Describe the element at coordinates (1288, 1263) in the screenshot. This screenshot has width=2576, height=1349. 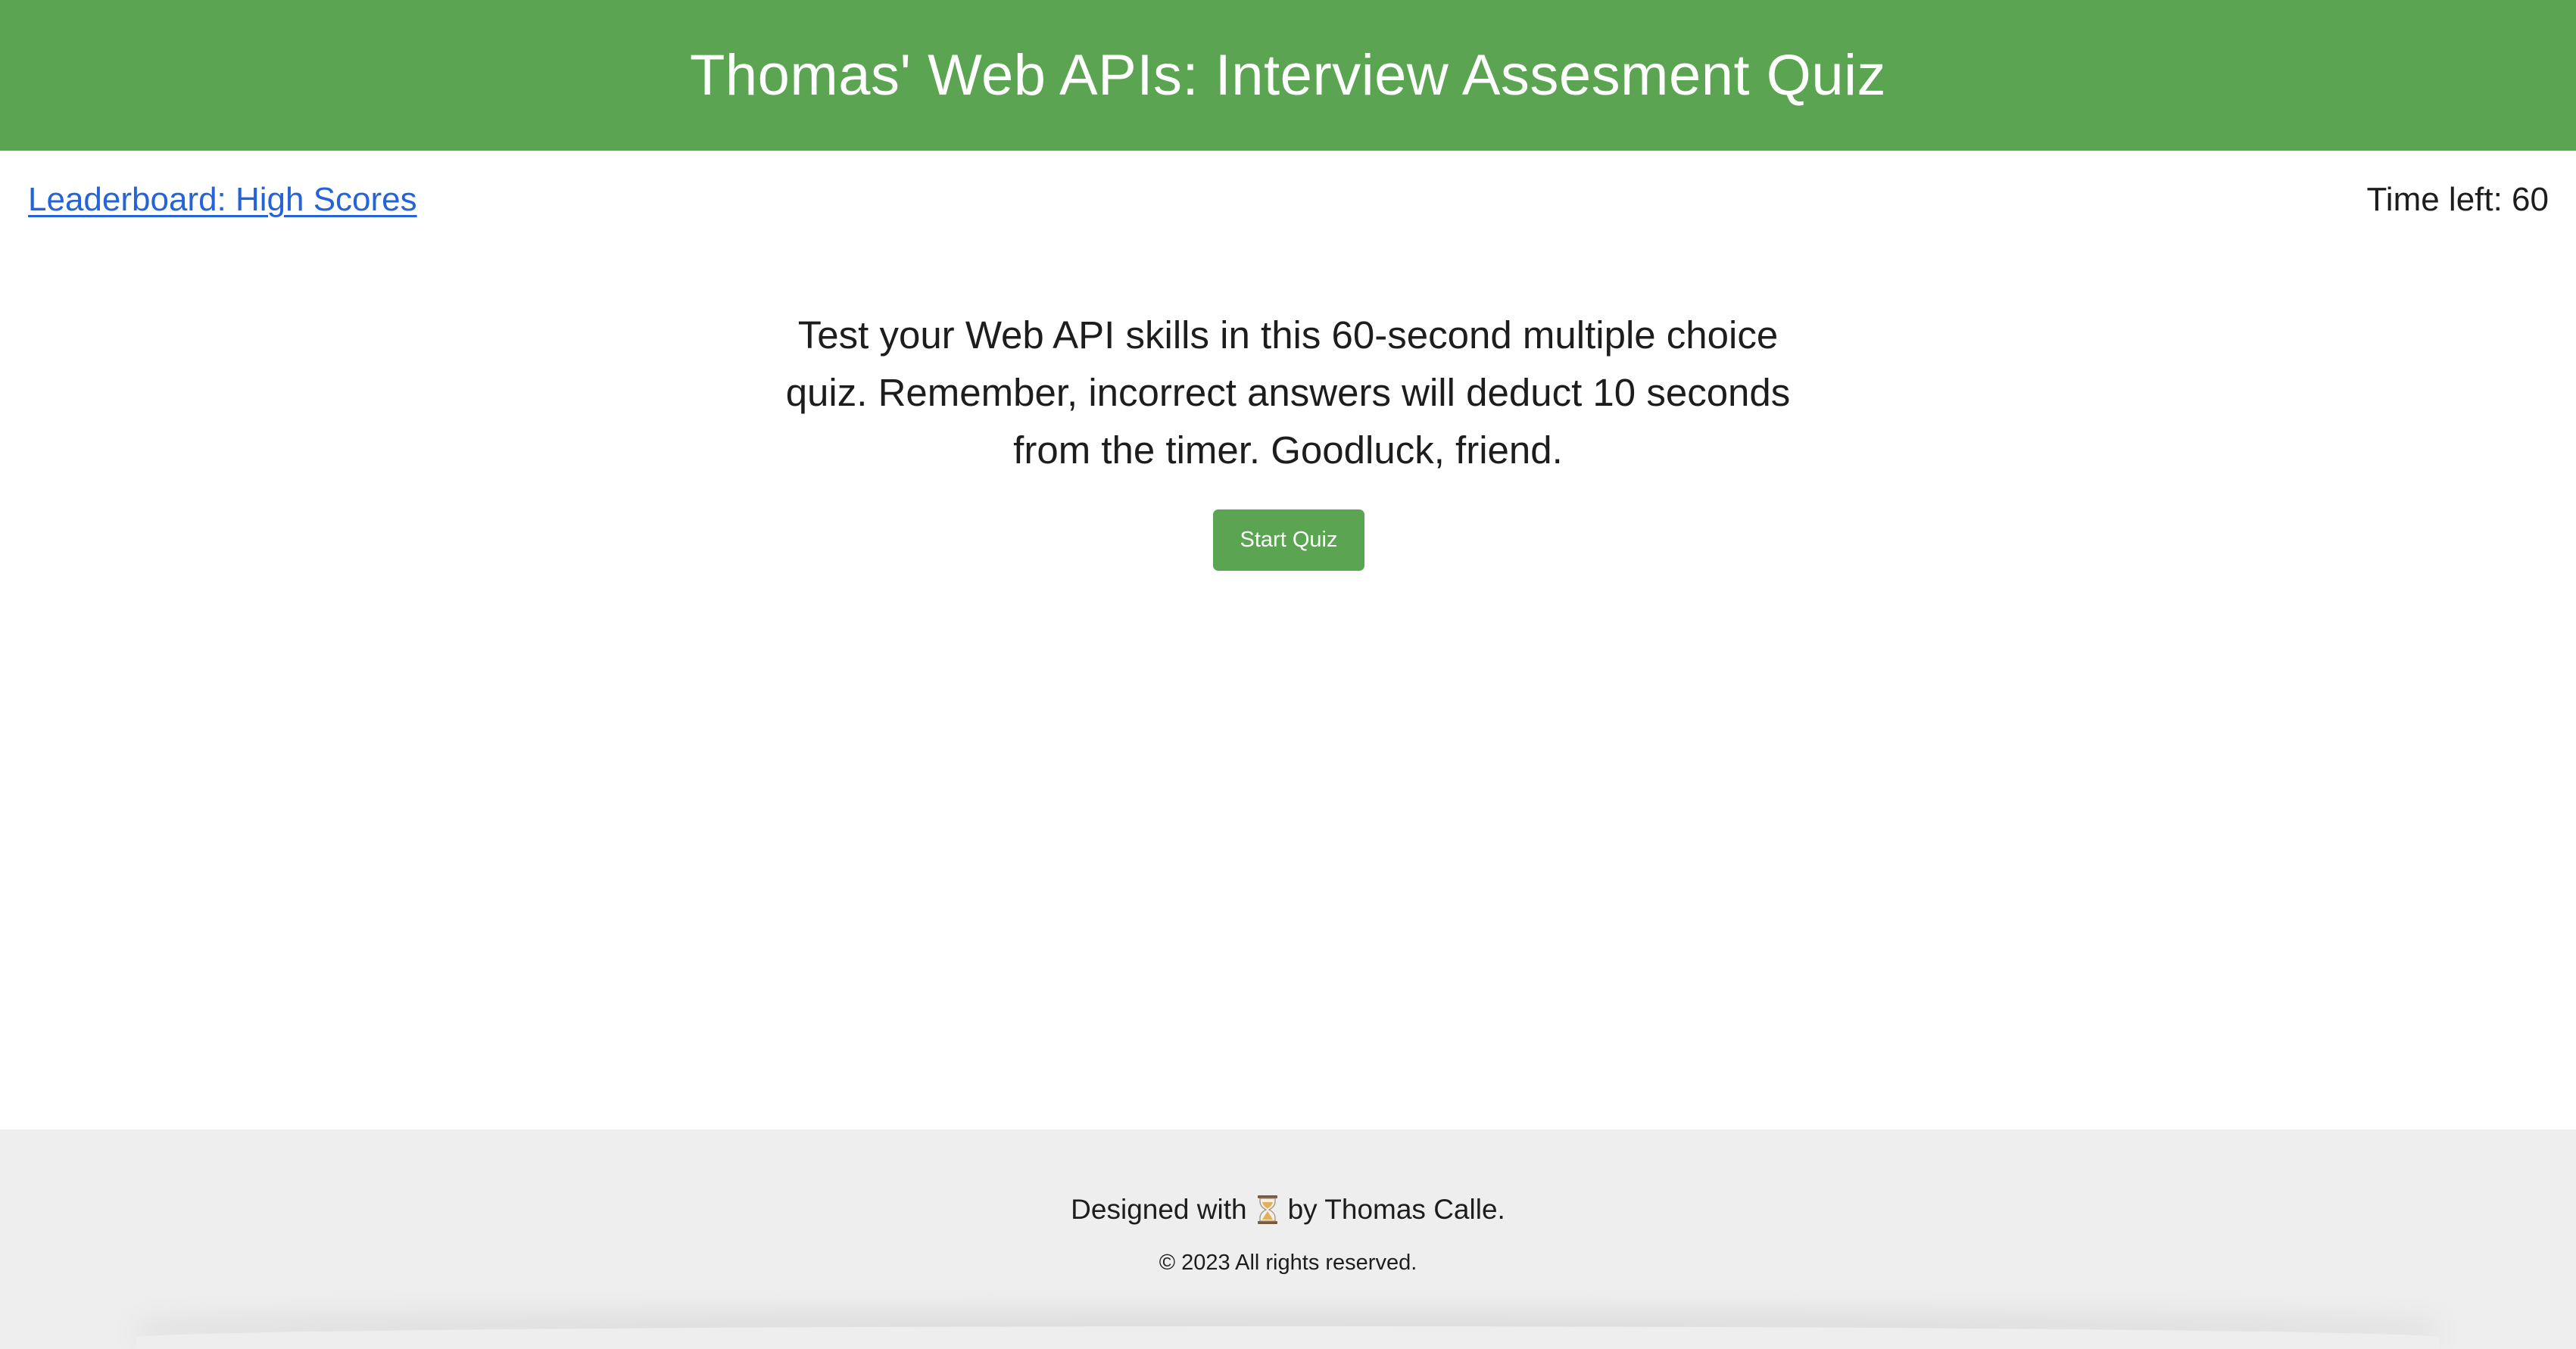
I see `footer-copyright: © 2023 All rights reserved.` at that location.